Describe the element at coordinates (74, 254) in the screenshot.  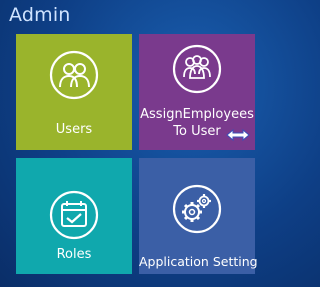
I see `tile-roles-label: Roles` at that location.